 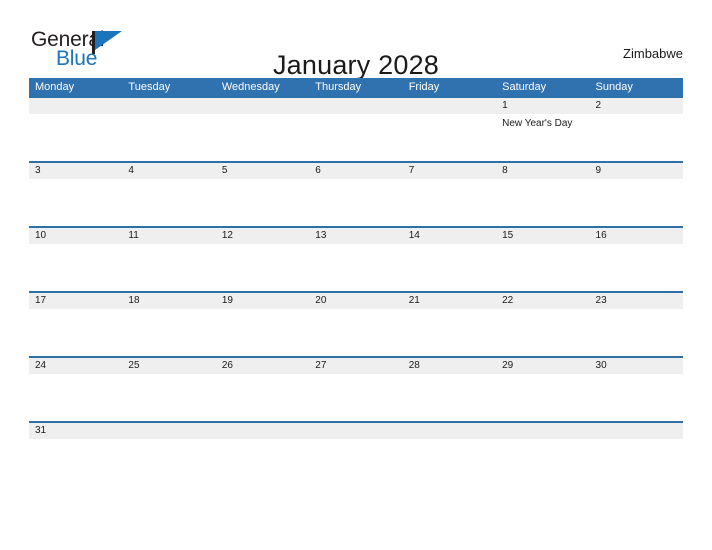 What do you see at coordinates (262, 366) in the screenshot?
I see `day-number: 26` at bounding box center [262, 366].